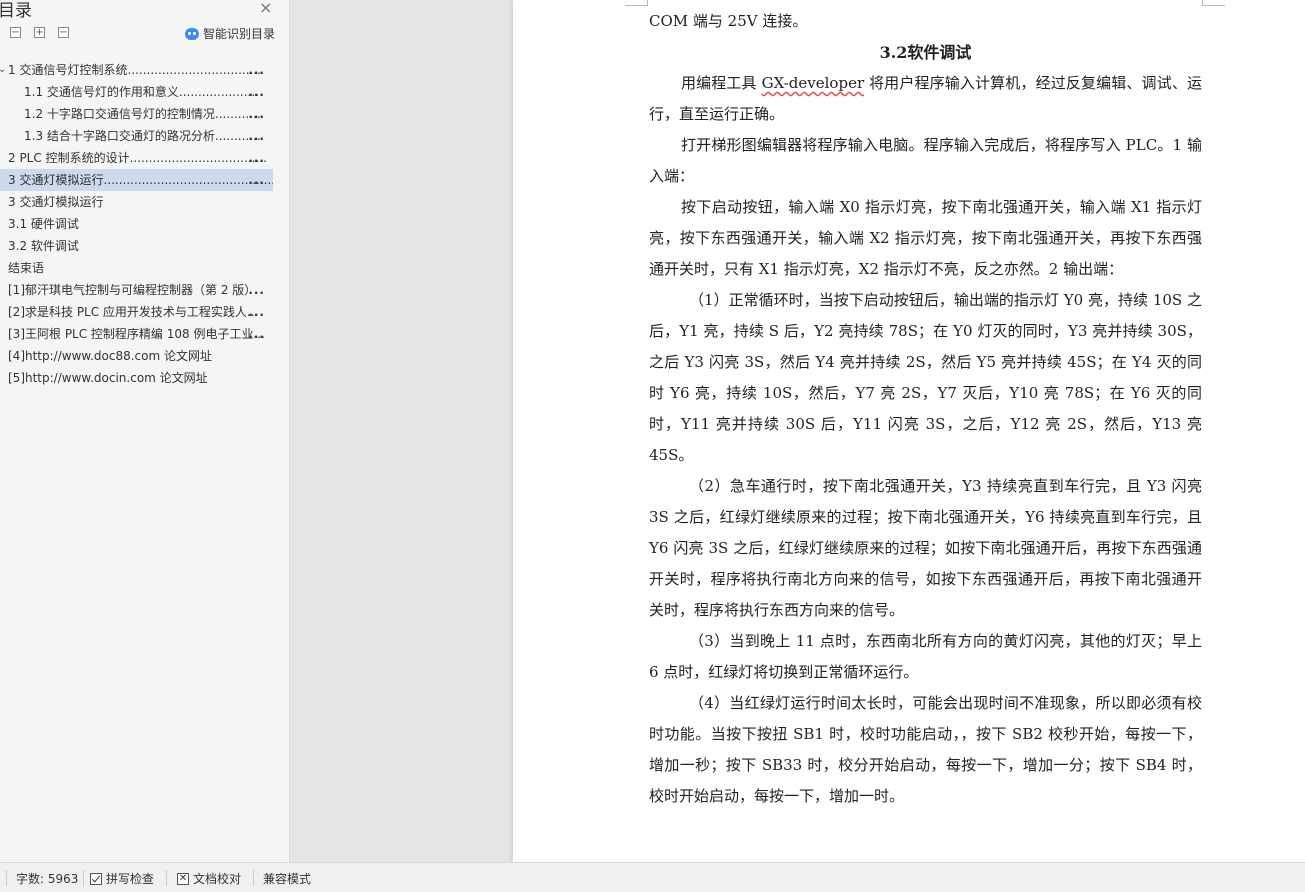 The width and height of the screenshot is (1305, 892). I want to click on doc-text: 用编程工具, so click(721, 83).